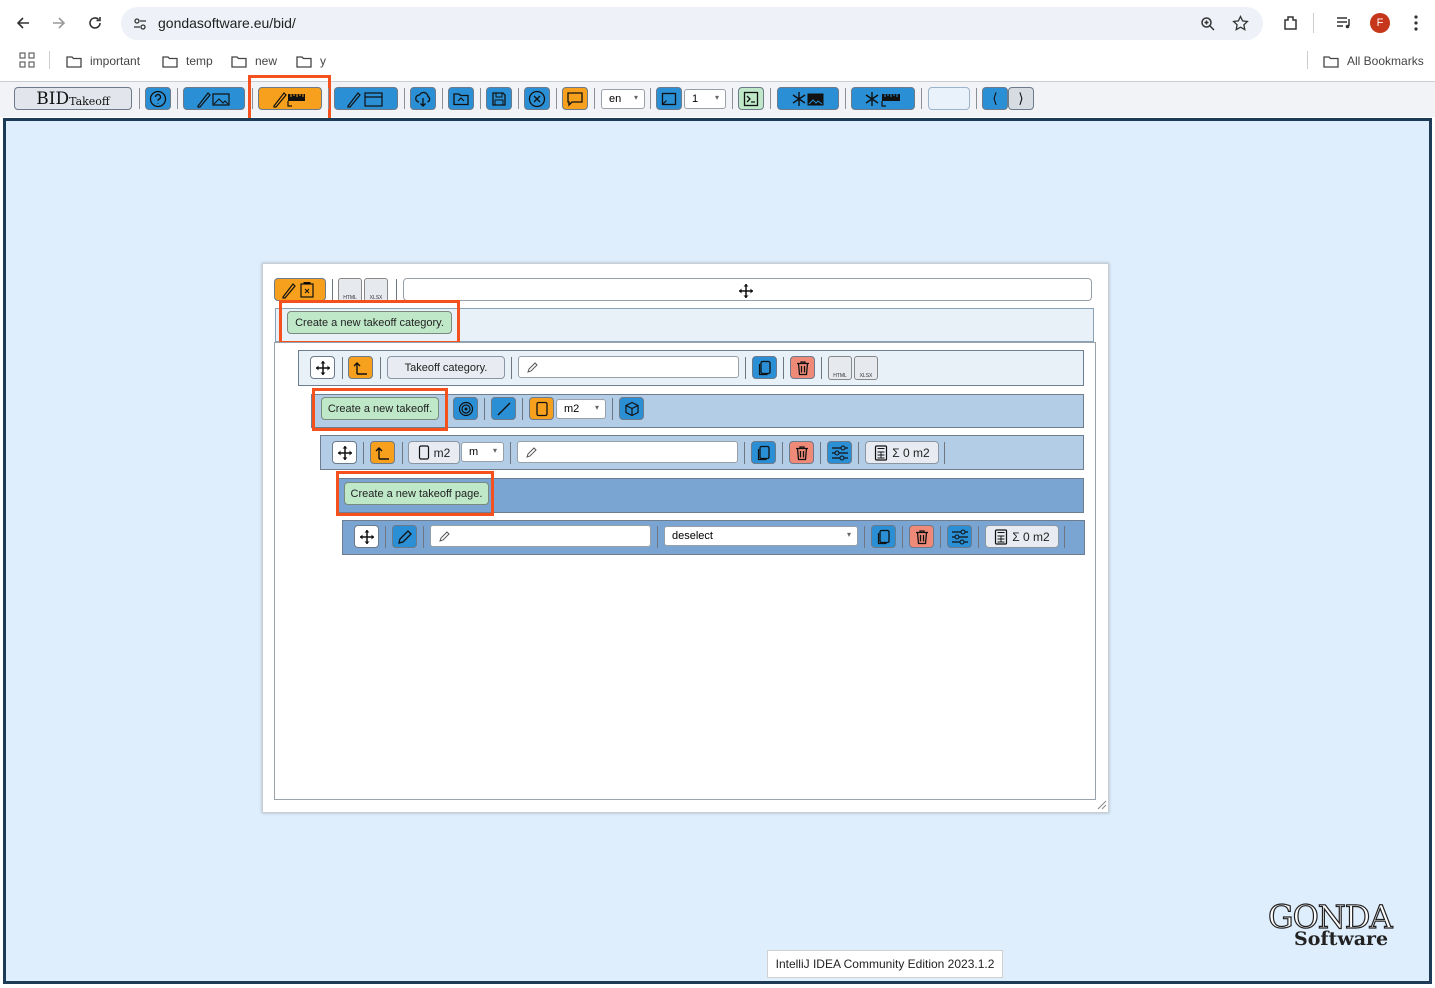 This screenshot has width=1435, height=988. What do you see at coordinates (27, 60) in the screenshot?
I see `apps-grid-icon` at bounding box center [27, 60].